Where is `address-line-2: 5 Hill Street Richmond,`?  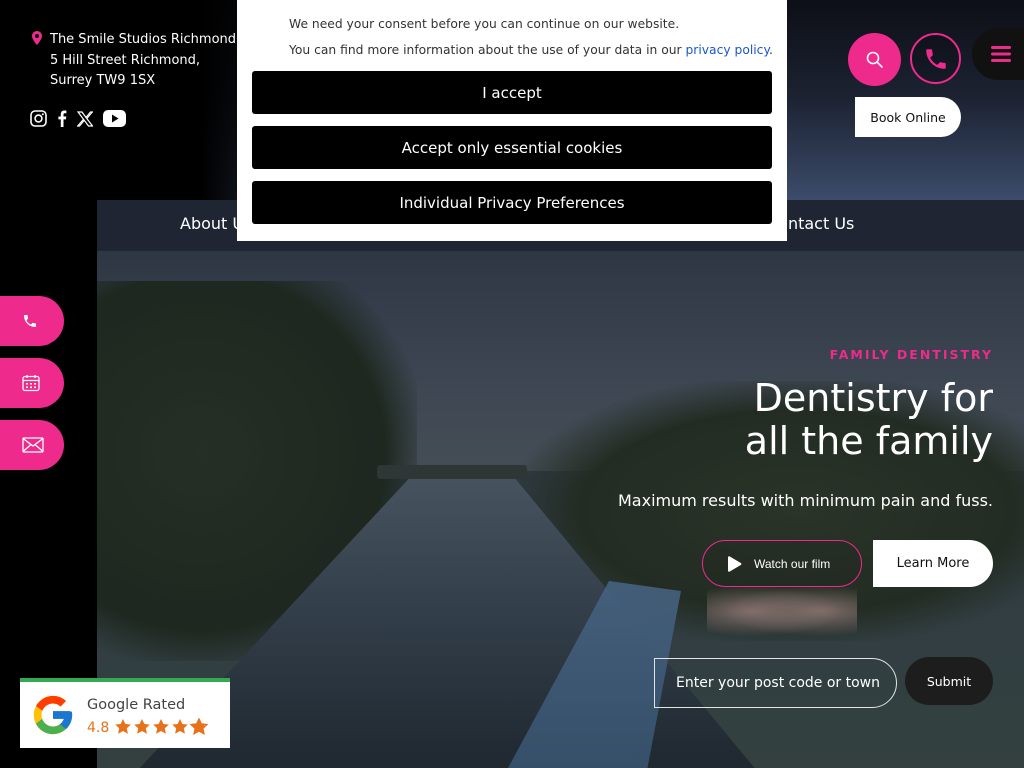 address-line-2: 5 Hill Street Richmond, is located at coordinates (125, 60).